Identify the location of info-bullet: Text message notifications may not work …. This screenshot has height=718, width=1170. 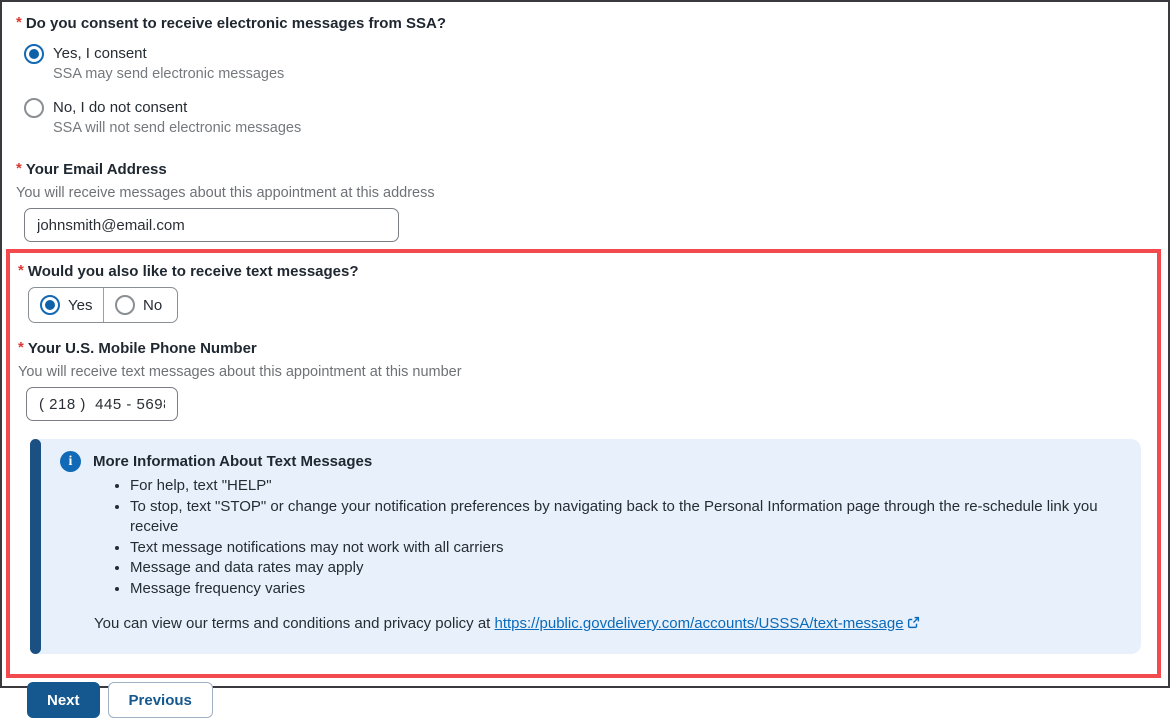
(625, 548).